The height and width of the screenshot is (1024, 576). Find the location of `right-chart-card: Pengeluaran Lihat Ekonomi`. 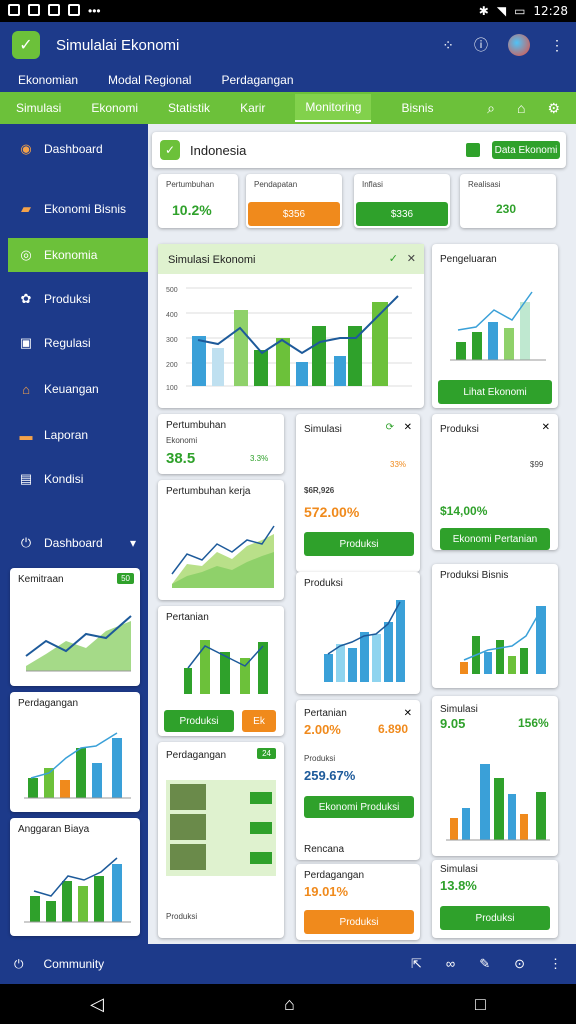

right-chart-card: Pengeluaran Lihat Ekonomi is located at coordinates (495, 326).